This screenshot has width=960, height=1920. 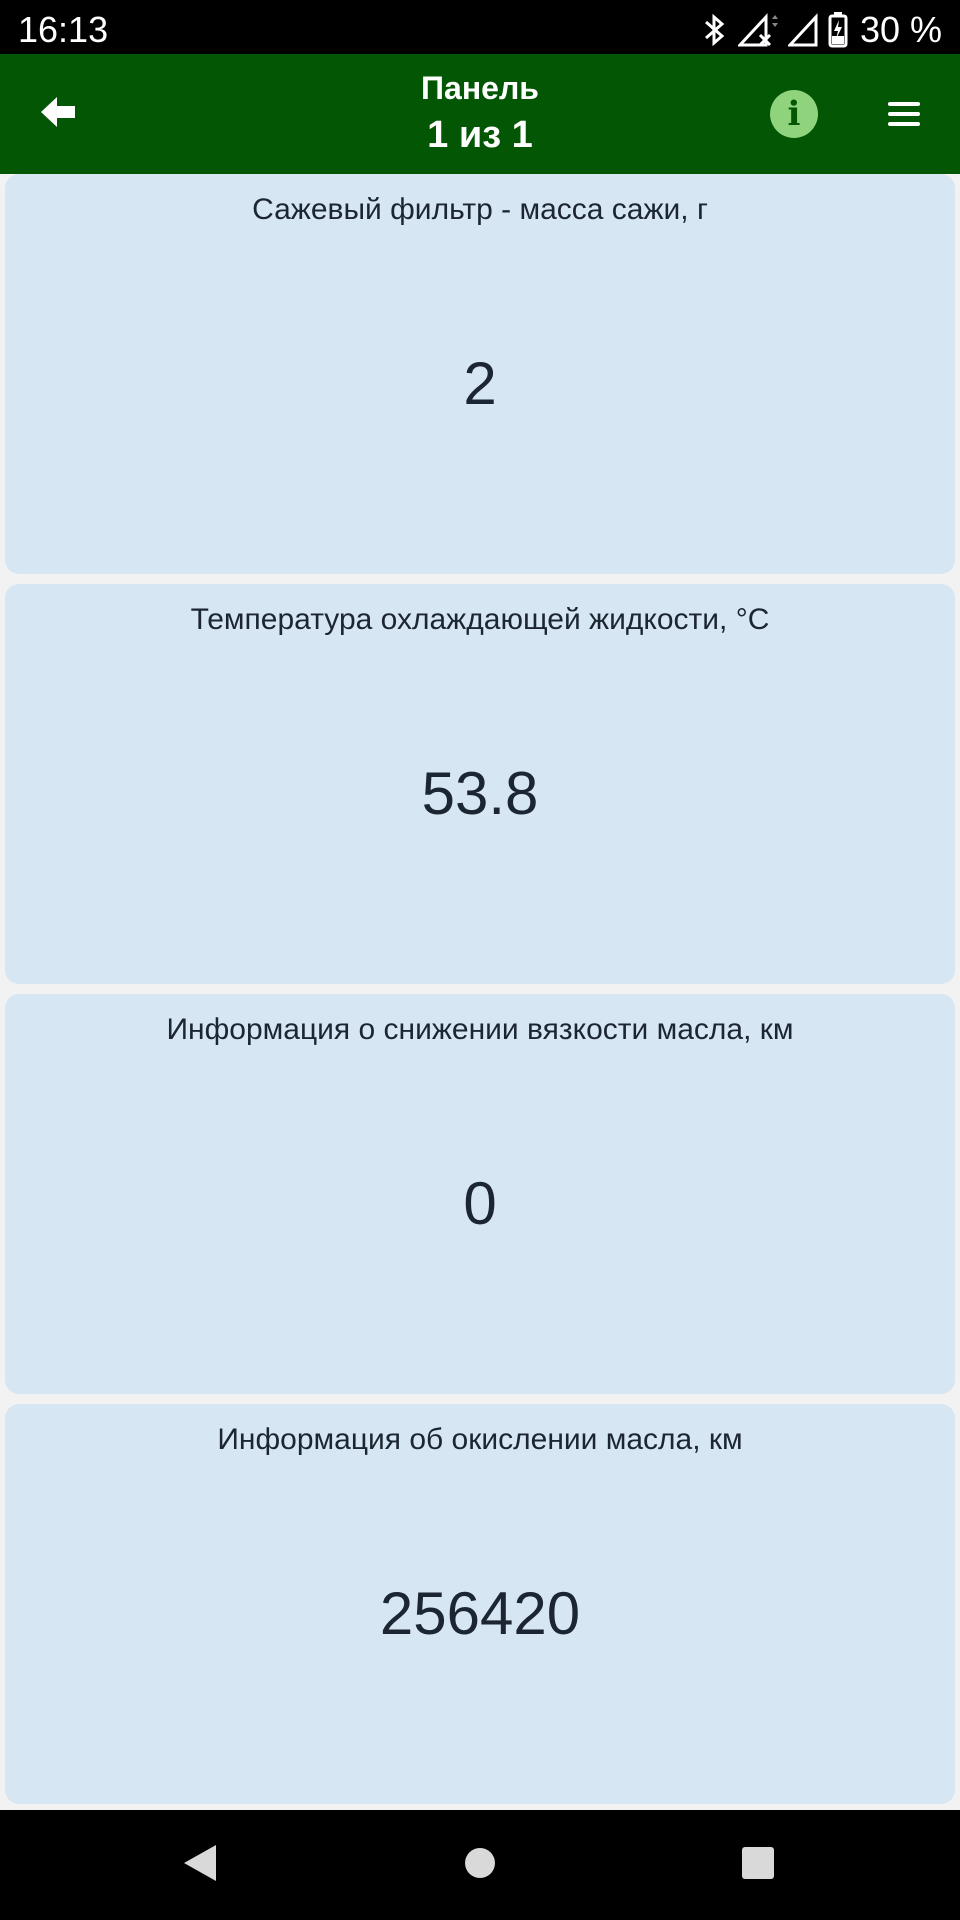 I want to click on home-circle-icon, so click(x=480, y=1865).